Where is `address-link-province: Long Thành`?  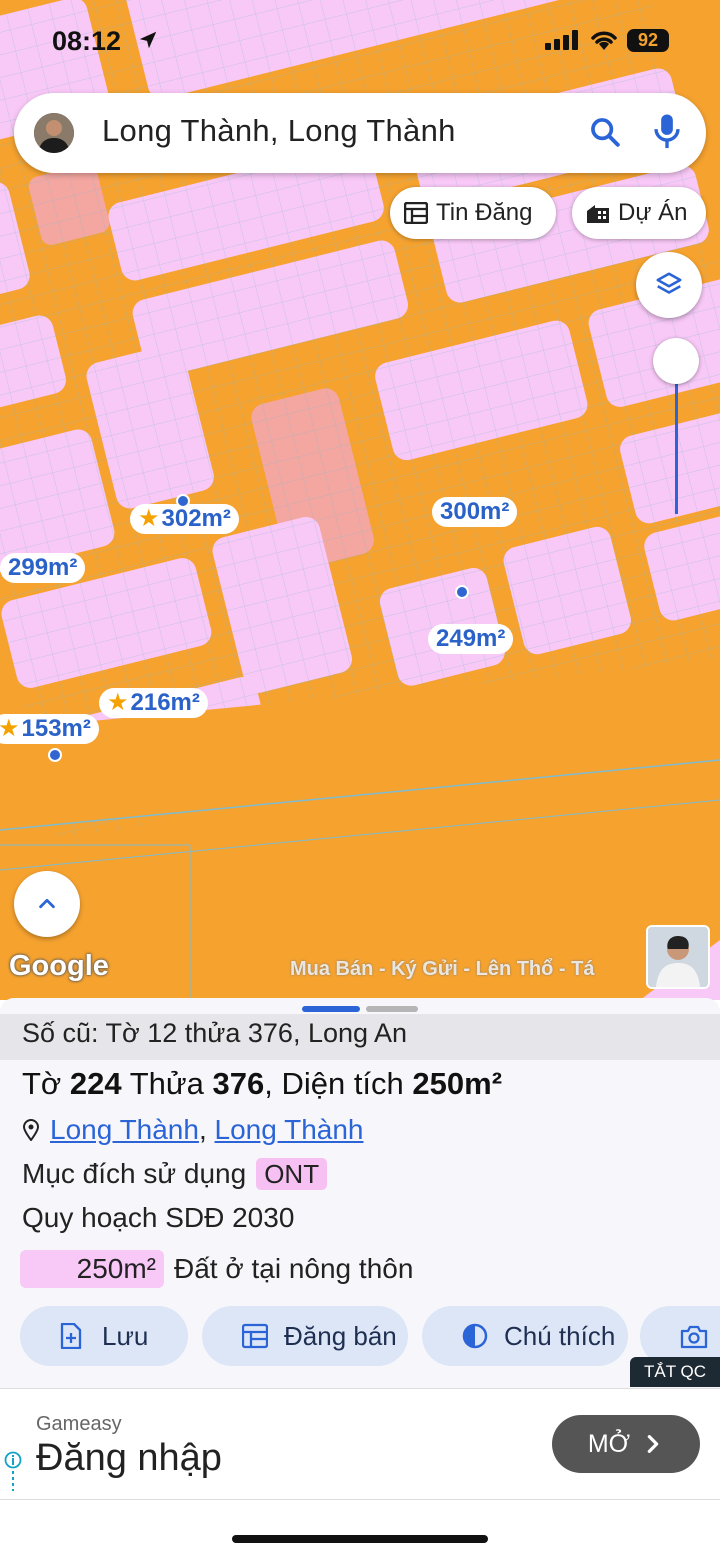 address-link-province: Long Thành is located at coordinates (289, 1129).